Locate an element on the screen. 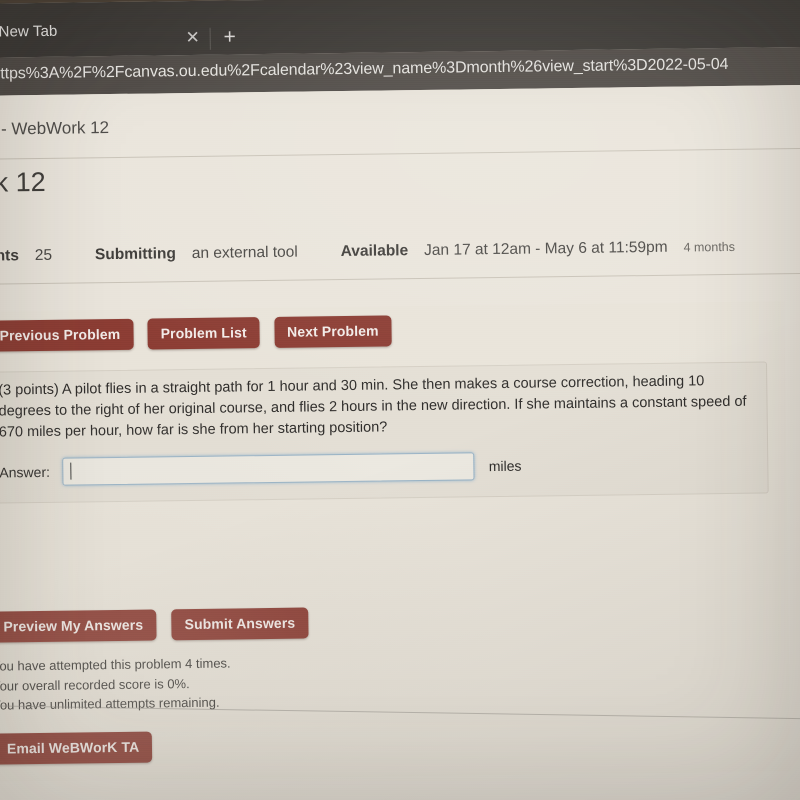  divider-meta is located at coordinates (400, 278).